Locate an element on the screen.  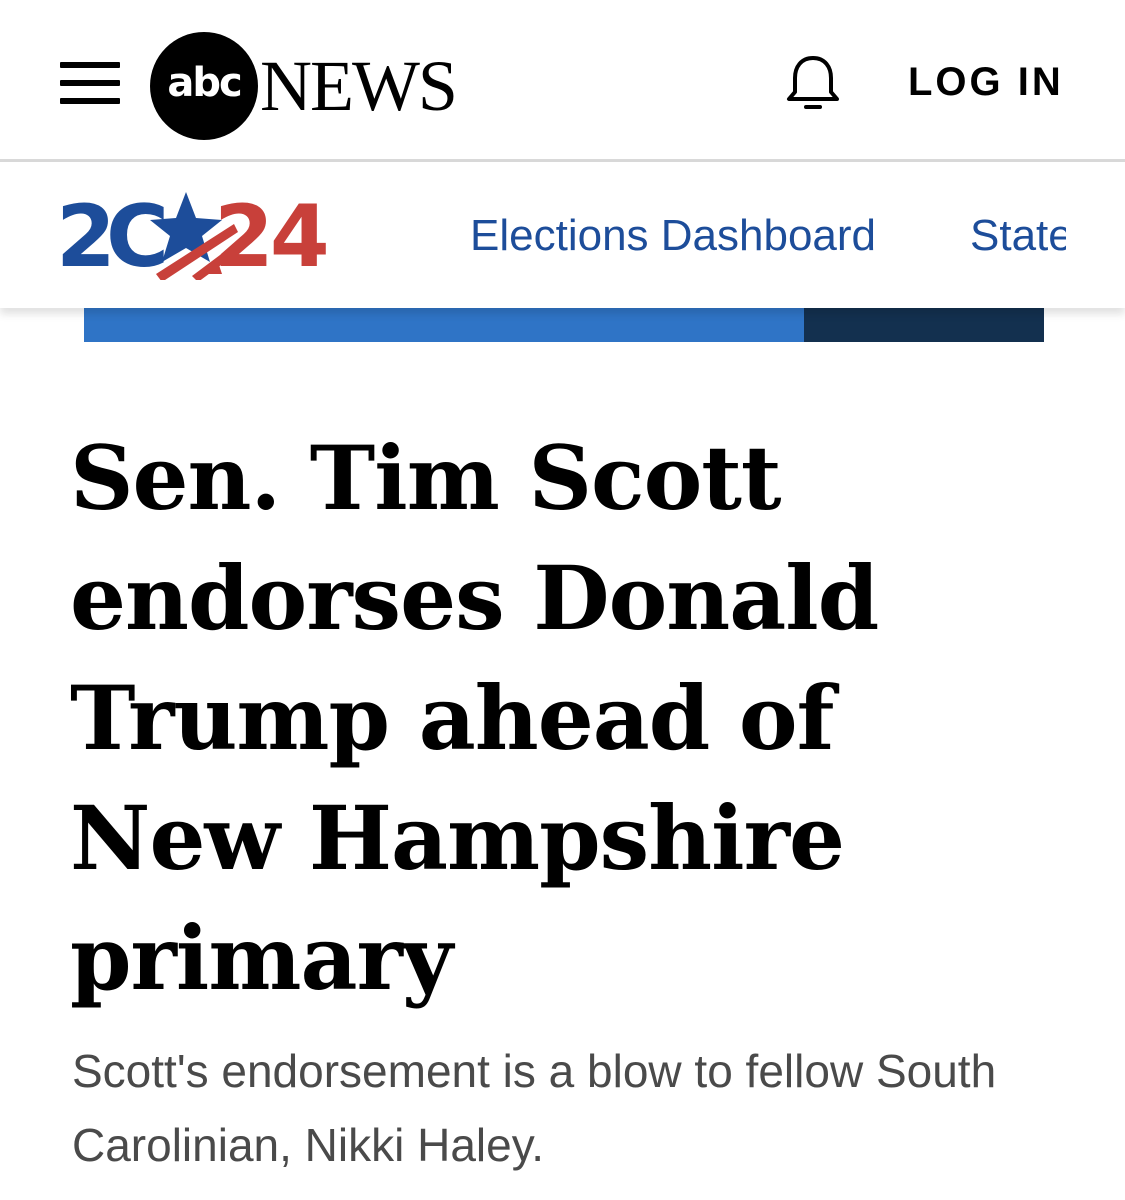
subnav-overflow-clip: State is located at coordinates (1017, 235).